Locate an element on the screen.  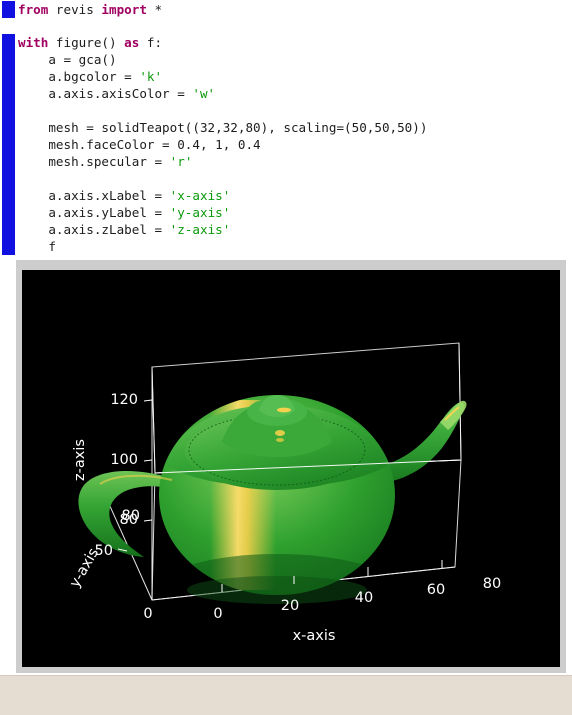
x-axis-title: x-axis is located at coordinates (314, 636).